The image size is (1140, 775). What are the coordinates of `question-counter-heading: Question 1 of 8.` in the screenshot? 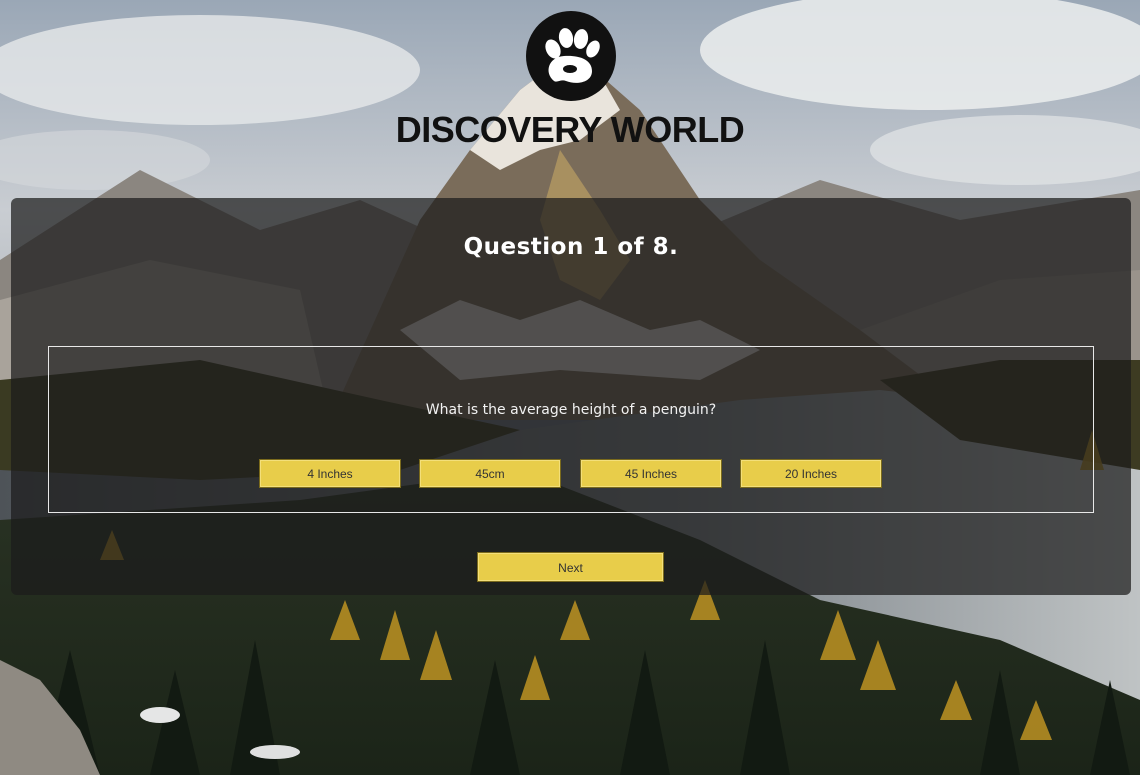 It's located at (571, 247).